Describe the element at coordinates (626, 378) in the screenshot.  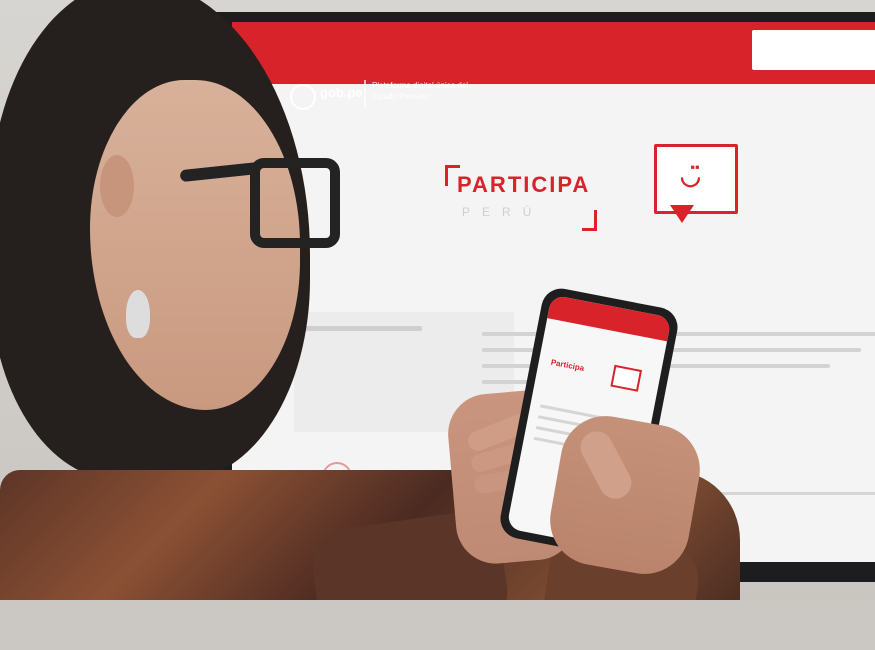
I see `phone-chat-icon` at that location.